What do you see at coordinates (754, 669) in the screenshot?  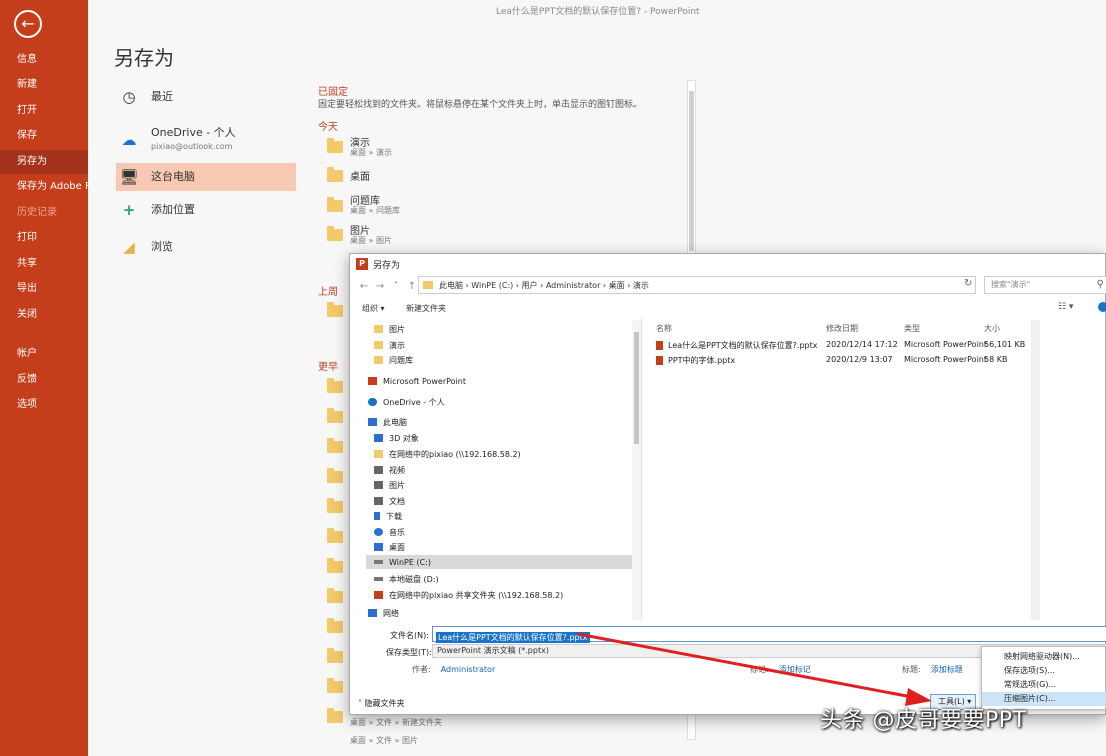 I see `red-annotation-arrow` at bounding box center [754, 669].